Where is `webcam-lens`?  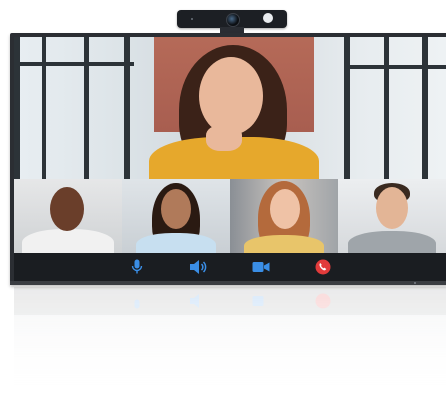
webcam-lens is located at coordinates (233, 20).